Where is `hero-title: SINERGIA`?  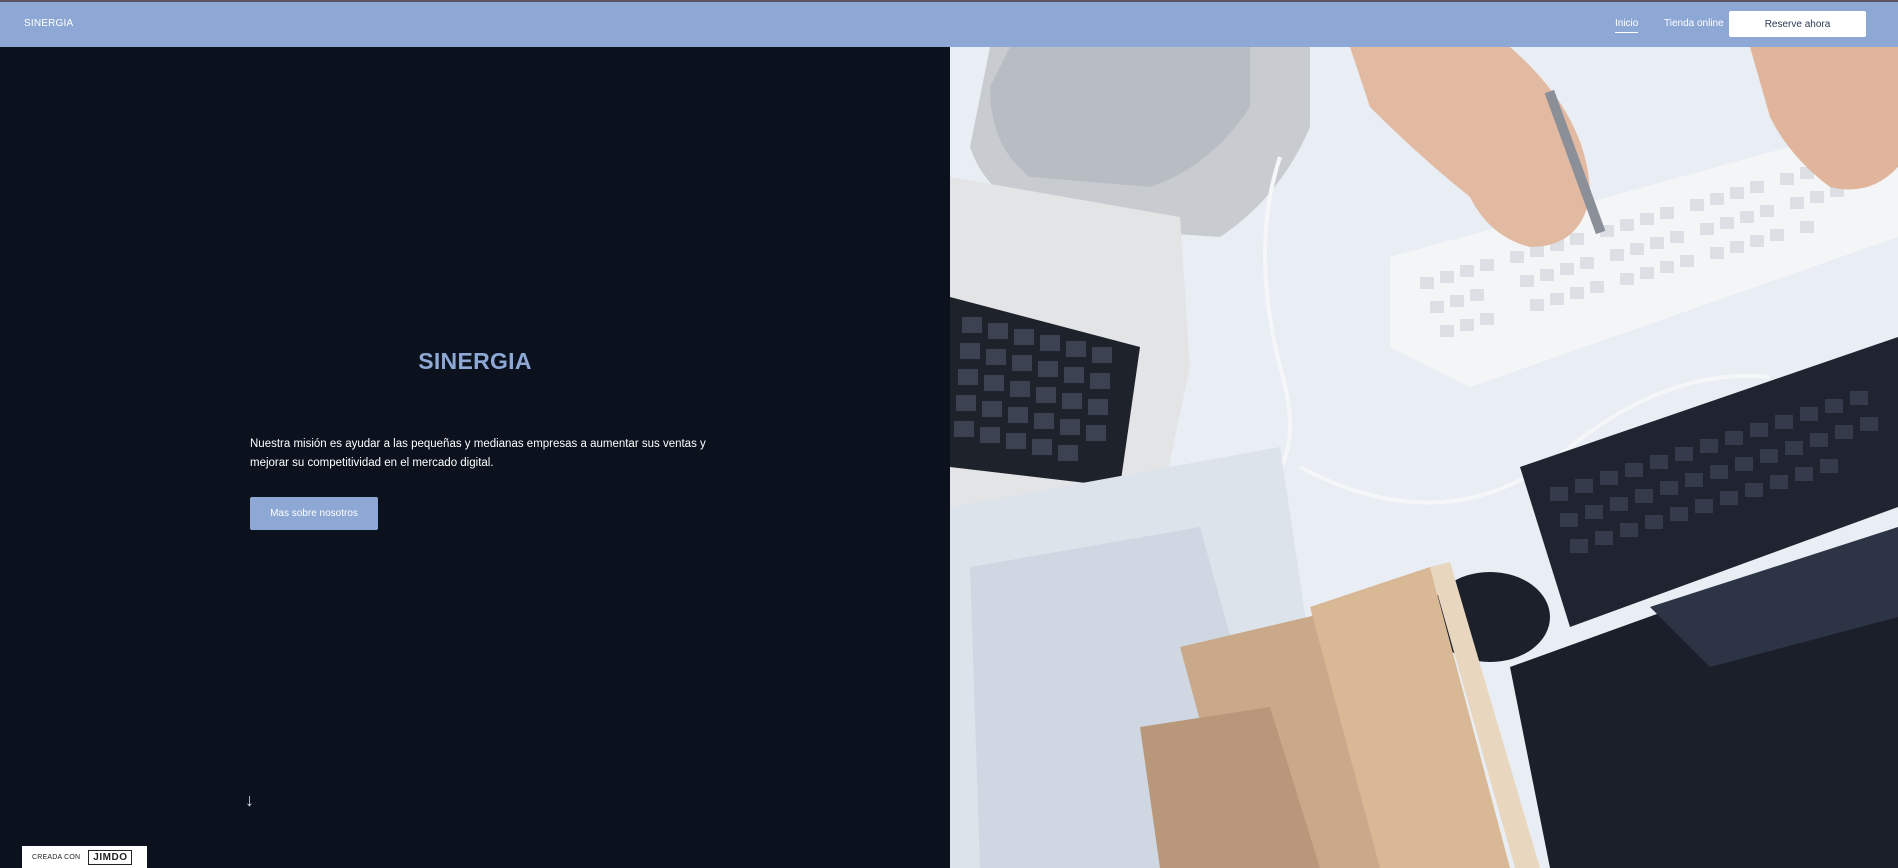 hero-title: SINERGIA is located at coordinates (475, 361).